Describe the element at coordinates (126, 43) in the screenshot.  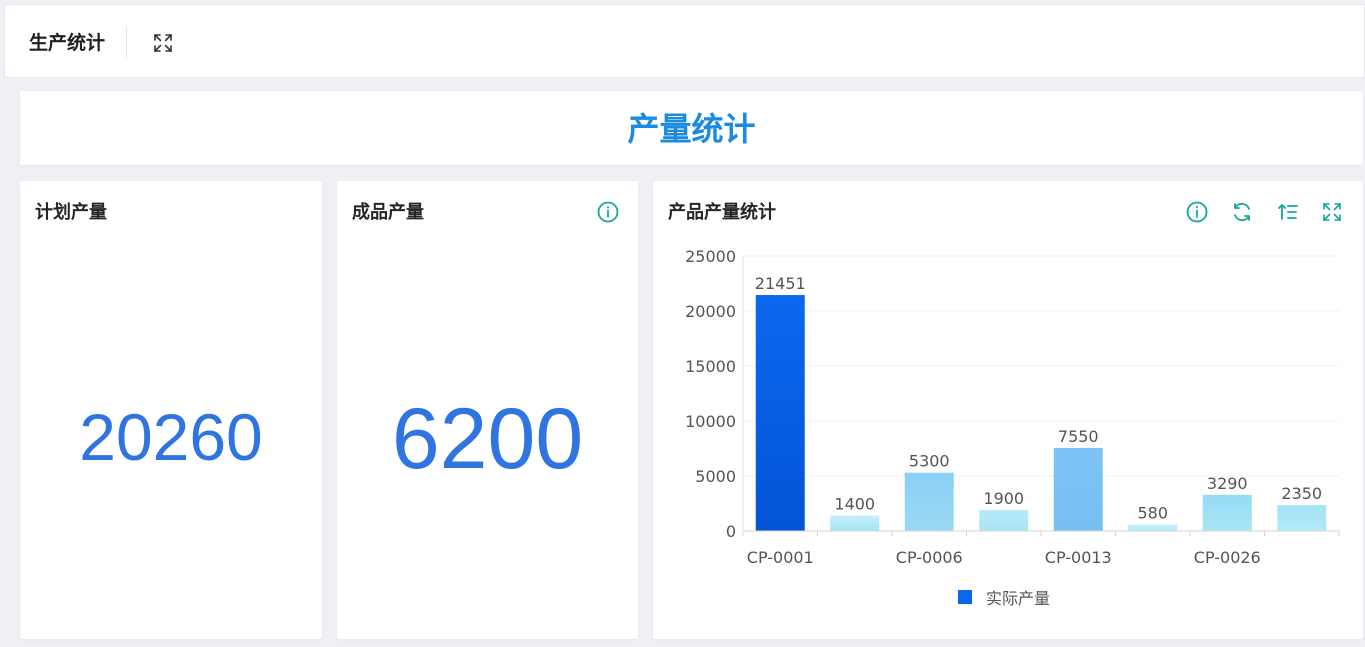
I see `header-divider` at that location.